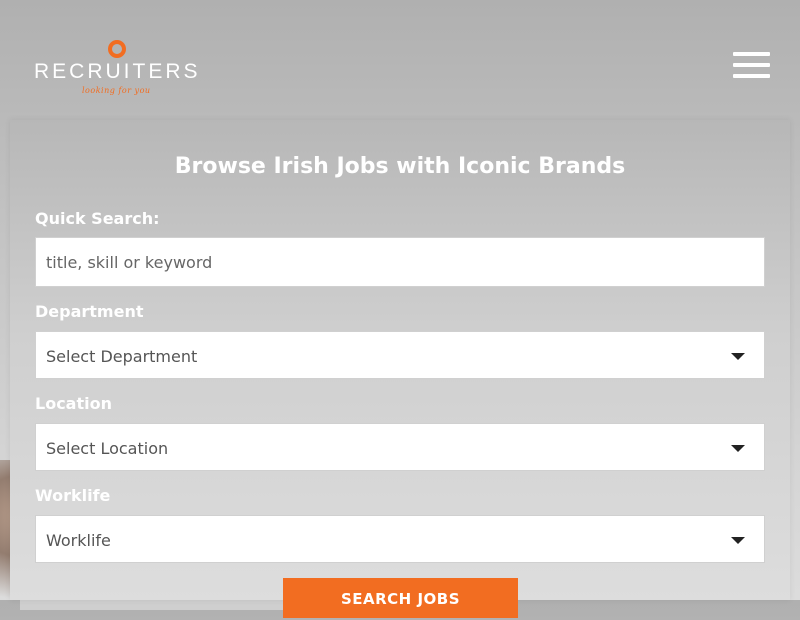  Describe the element at coordinates (400, 447) in the screenshot. I see `location-select: Select Location` at that location.